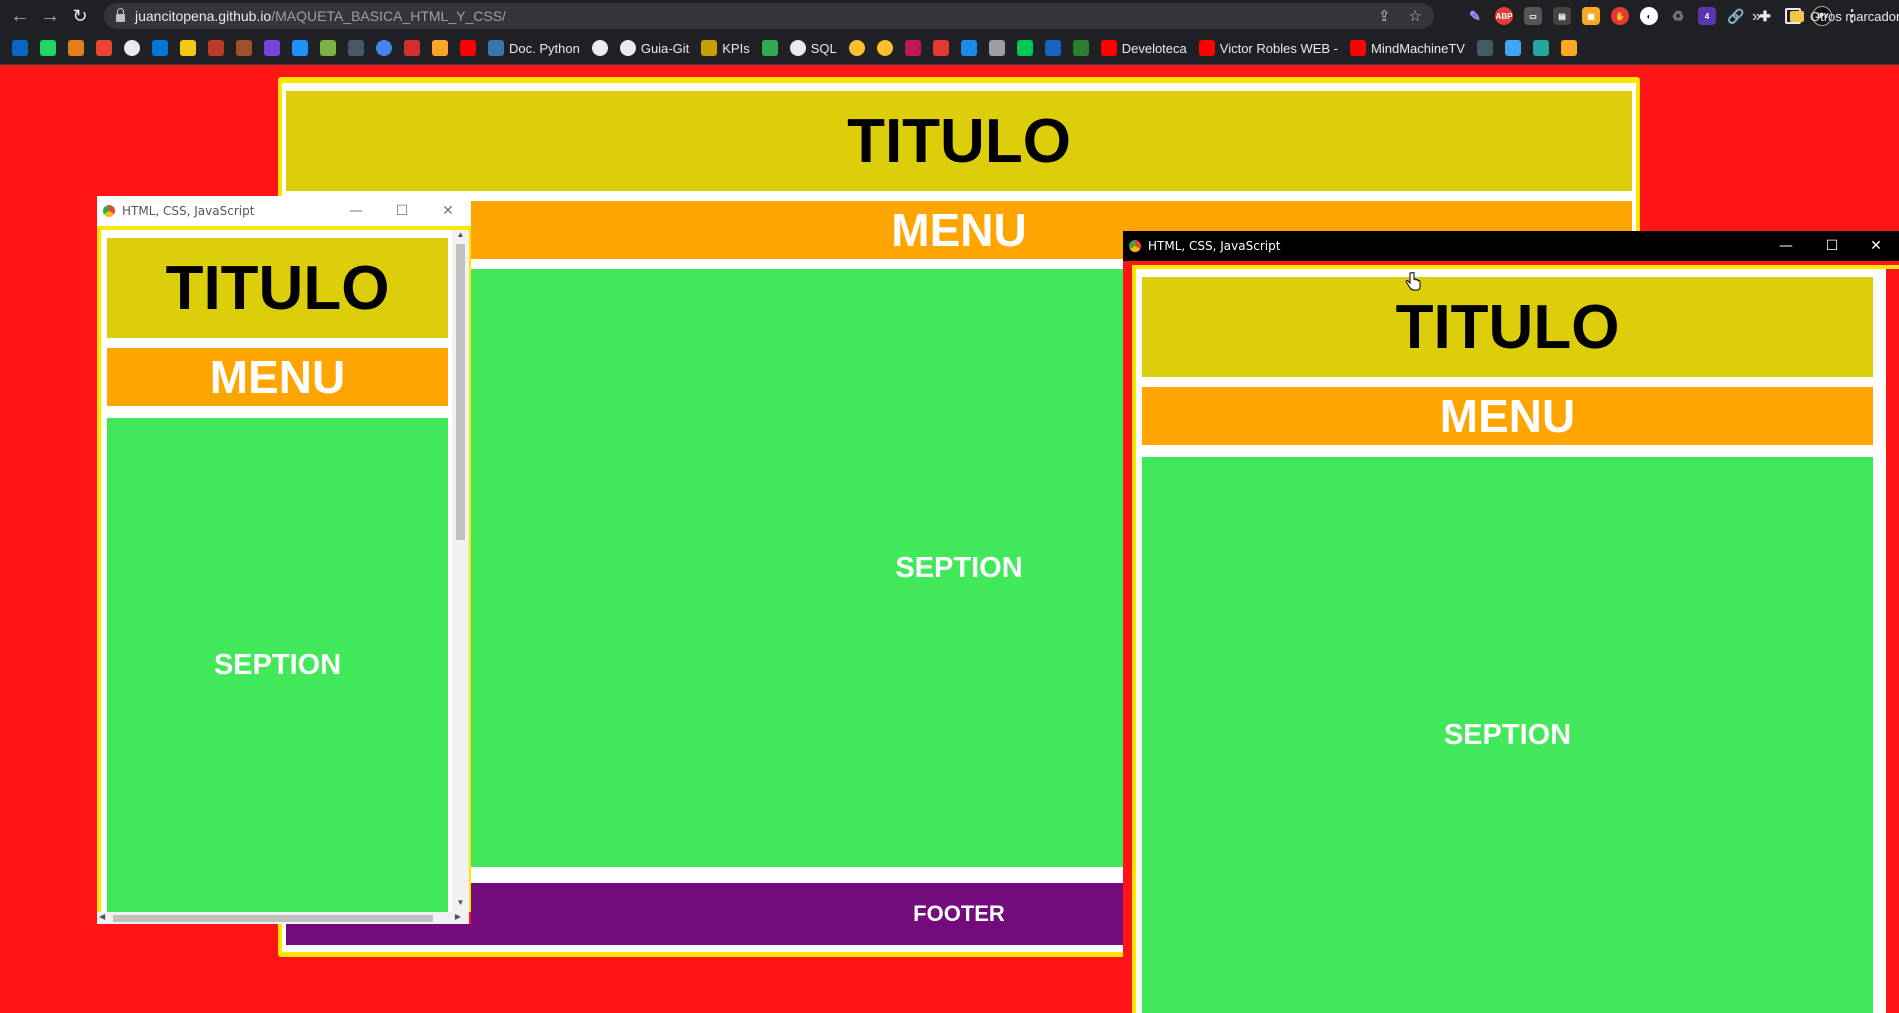  Describe the element at coordinates (1384, 16) in the screenshot. I see `share-icon: ⇪` at that location.